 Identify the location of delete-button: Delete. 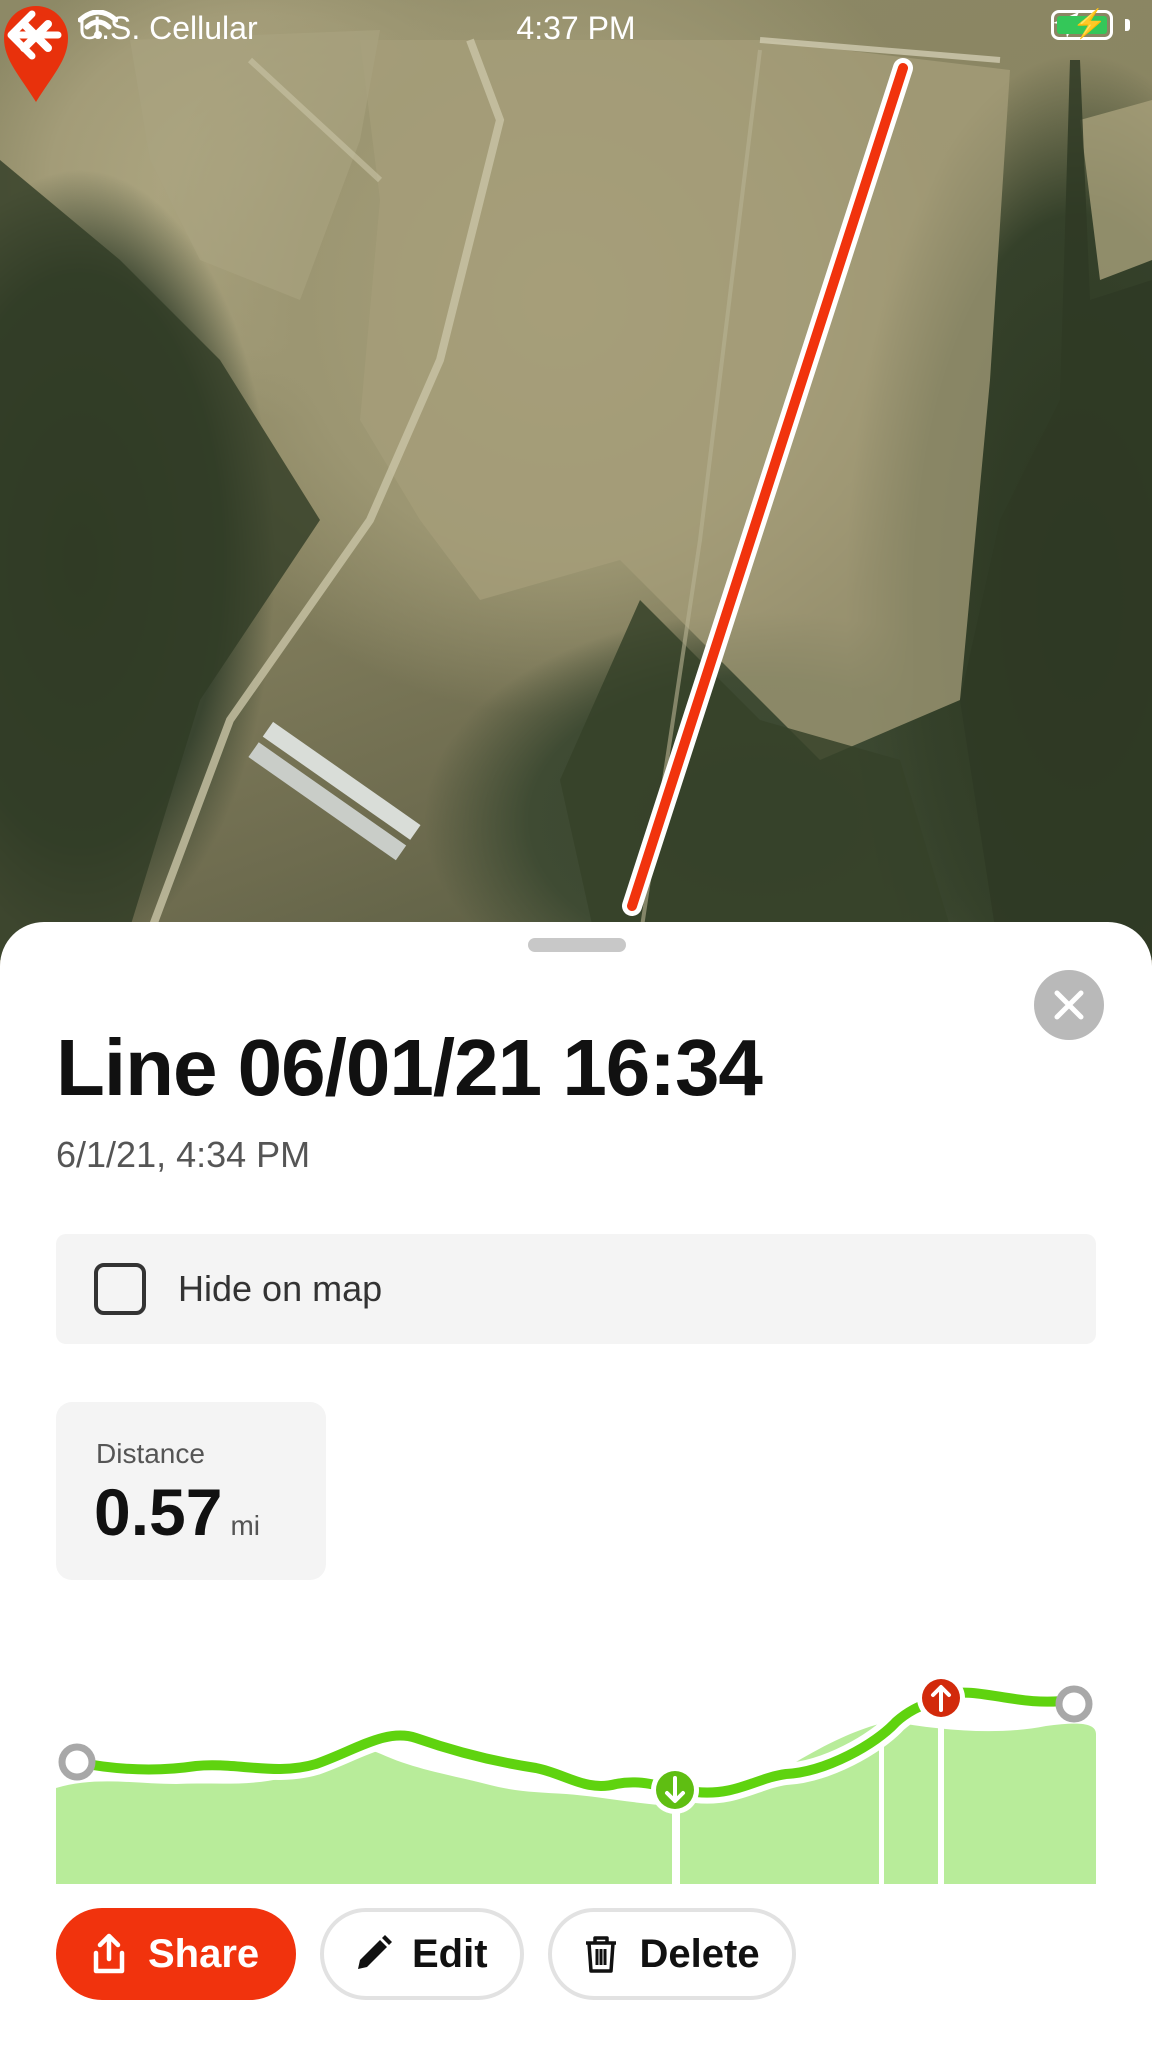
(671, 1954).